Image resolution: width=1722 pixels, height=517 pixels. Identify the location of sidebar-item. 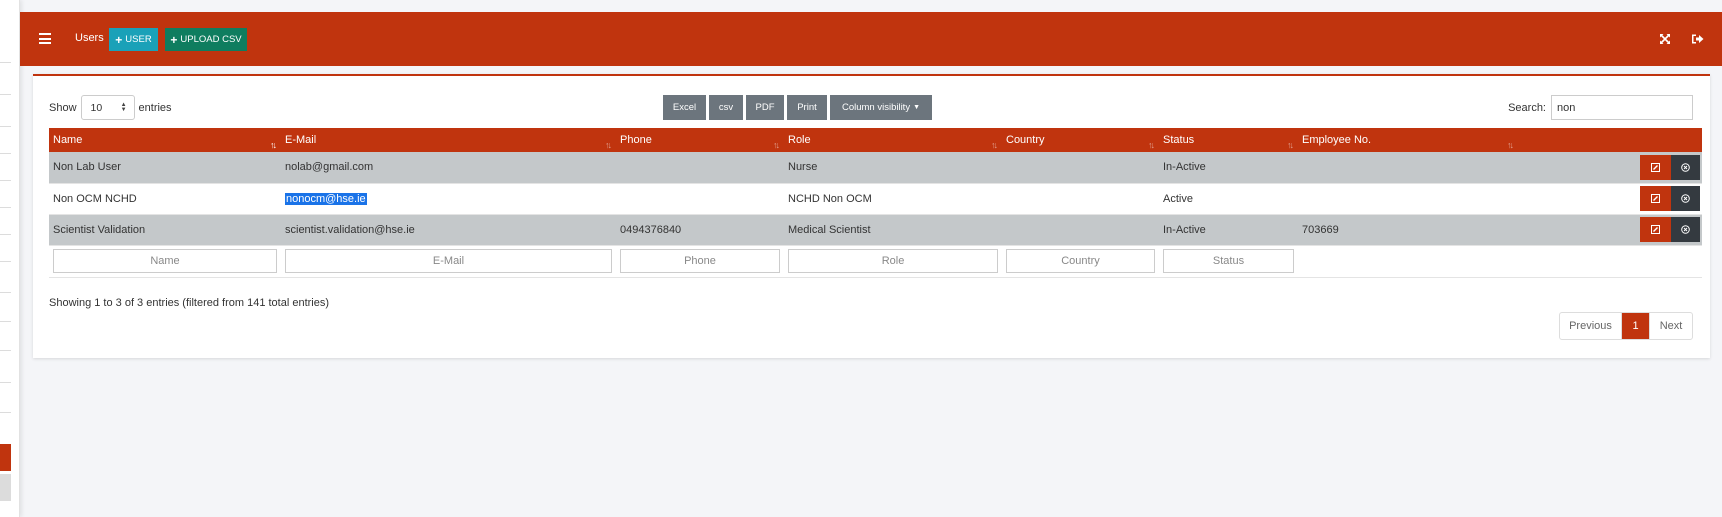
(5, 487).